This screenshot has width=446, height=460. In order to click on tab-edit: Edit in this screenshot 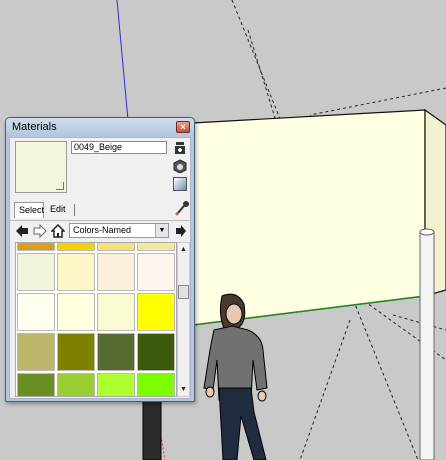, I will do `click(59, 210)`.